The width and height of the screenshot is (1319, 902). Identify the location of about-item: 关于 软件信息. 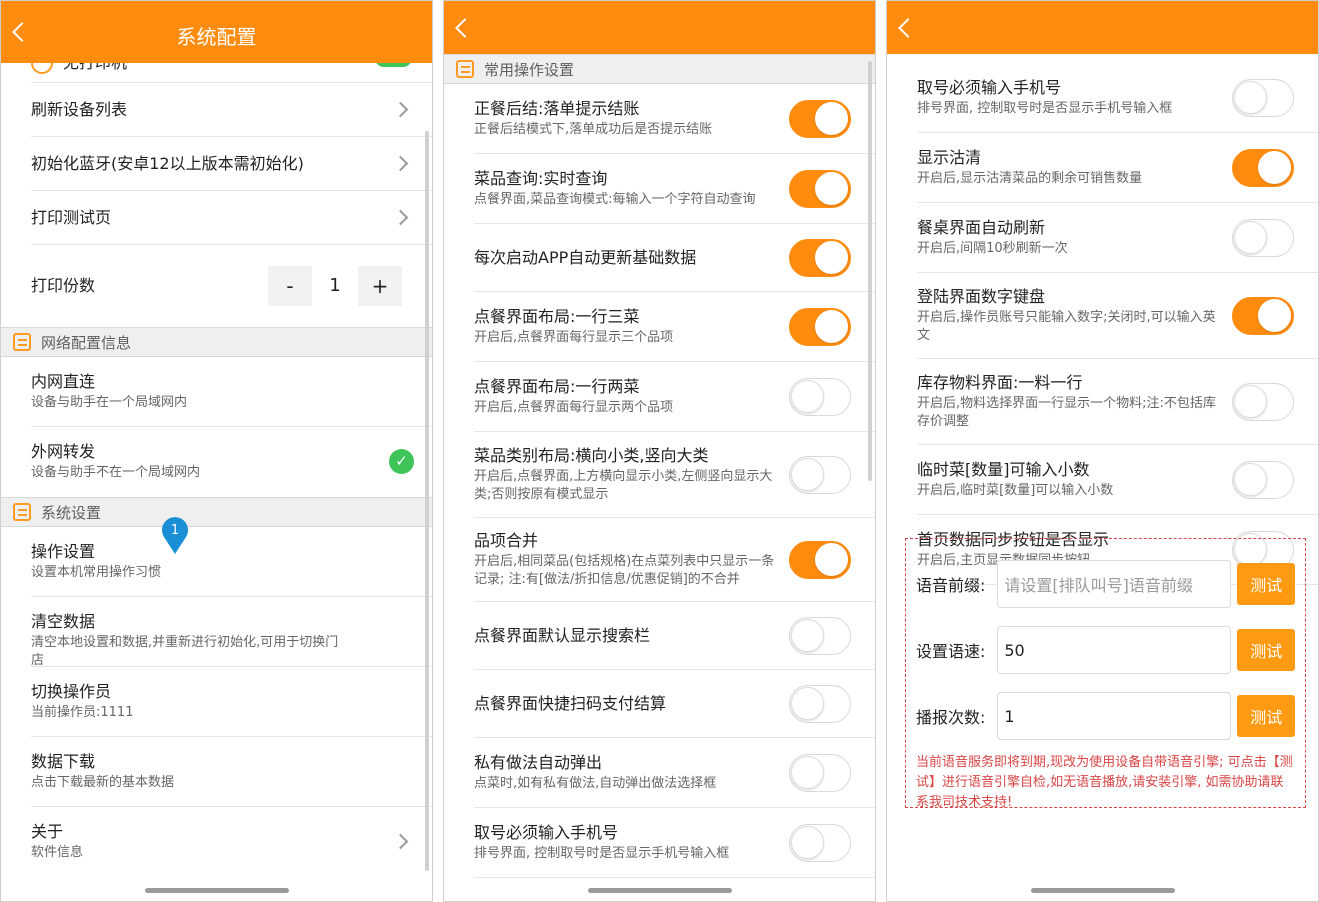
(231, 842).